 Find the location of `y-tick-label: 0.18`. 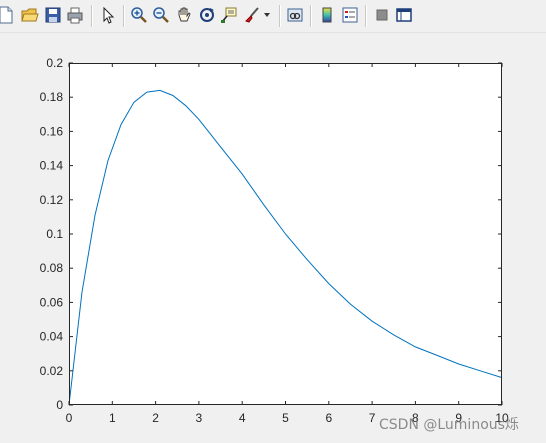

y-tick-label: 0.18 is located at coordinates (52, 97).